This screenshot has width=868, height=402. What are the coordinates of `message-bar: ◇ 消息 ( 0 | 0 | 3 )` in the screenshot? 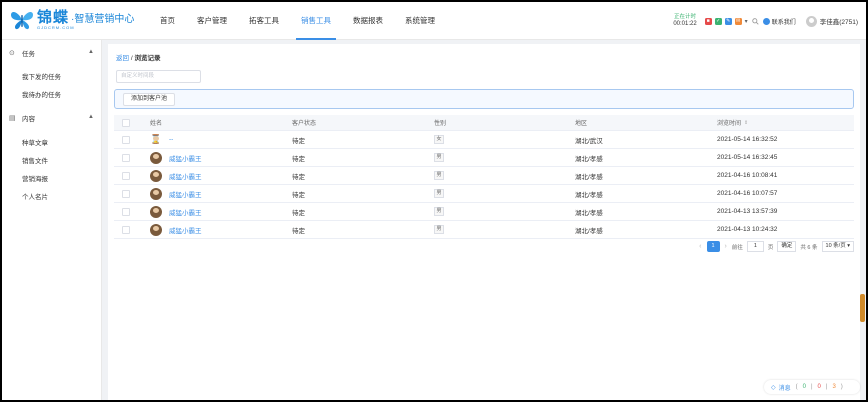 It's located at (812, 387).